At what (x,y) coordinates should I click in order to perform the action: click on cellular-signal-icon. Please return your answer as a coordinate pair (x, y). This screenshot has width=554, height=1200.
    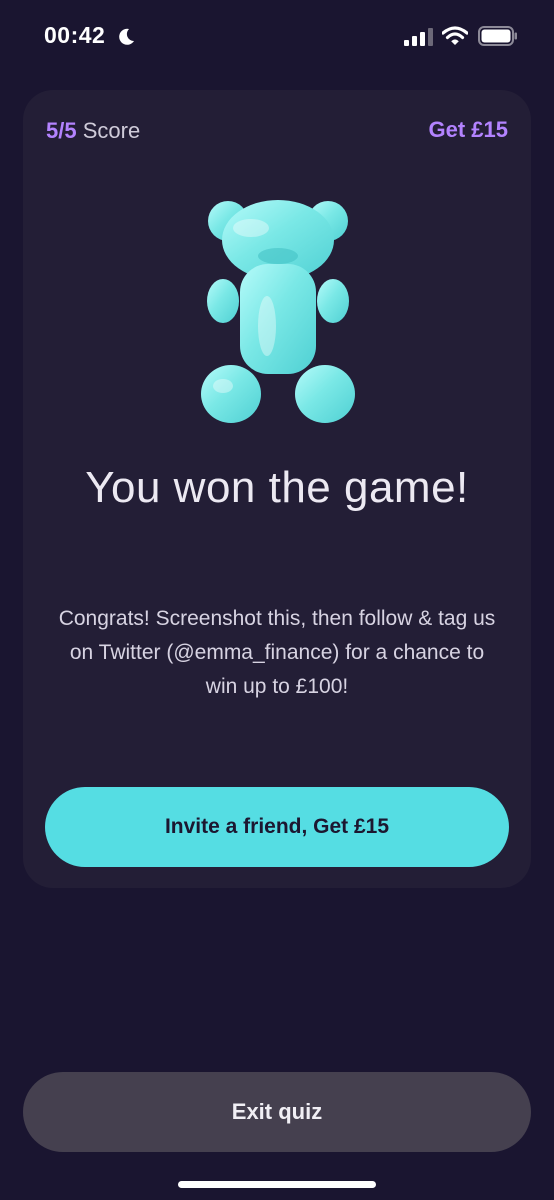
    Looking at the image, I should click on (418, 37).